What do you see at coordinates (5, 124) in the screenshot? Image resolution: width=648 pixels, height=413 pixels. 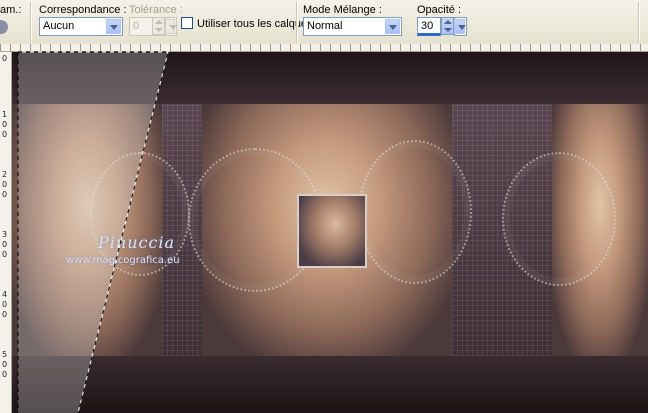 I see `ruler-mark: 1 0 0` at bounding box center [5, 124].